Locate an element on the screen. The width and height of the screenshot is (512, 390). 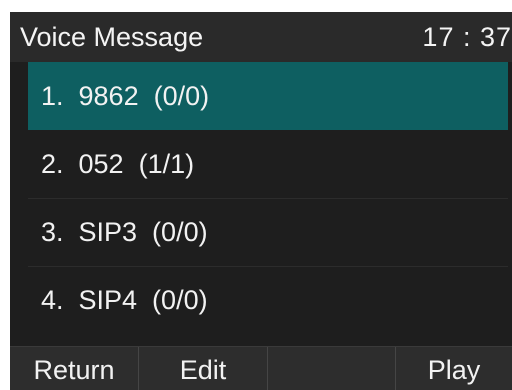
softkey-bar: Return Edit Play is located at coordinates (261, 368).